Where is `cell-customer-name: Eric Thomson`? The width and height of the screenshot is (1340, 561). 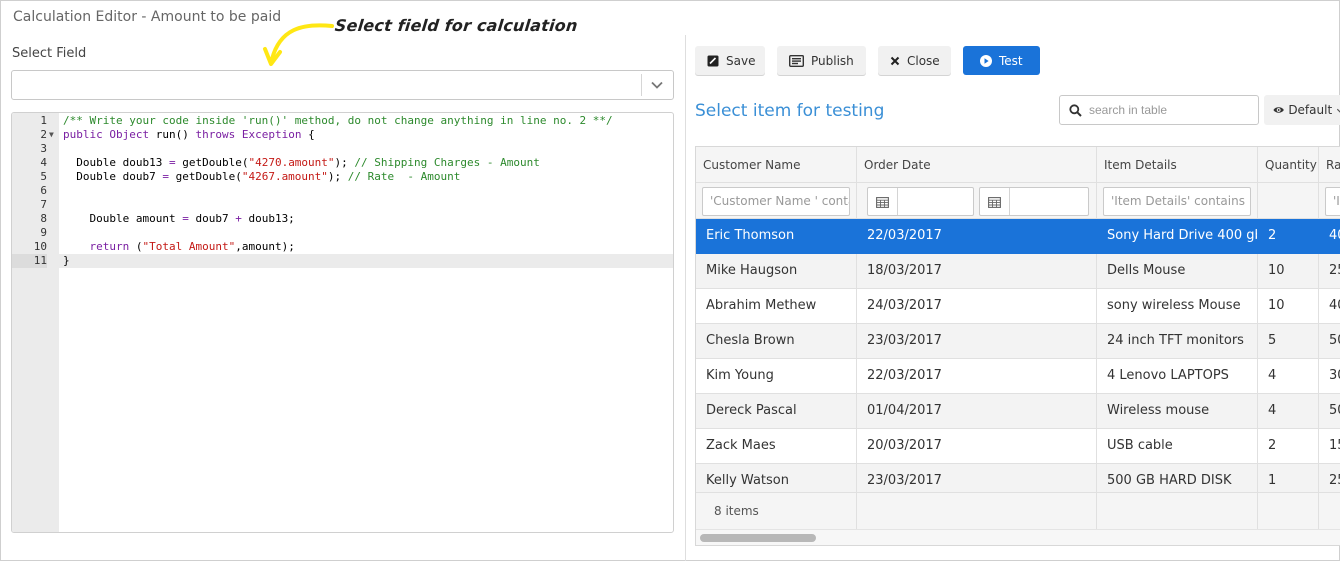 cell-customer-name: Eric Thomson is located at coordinates (776, 236).